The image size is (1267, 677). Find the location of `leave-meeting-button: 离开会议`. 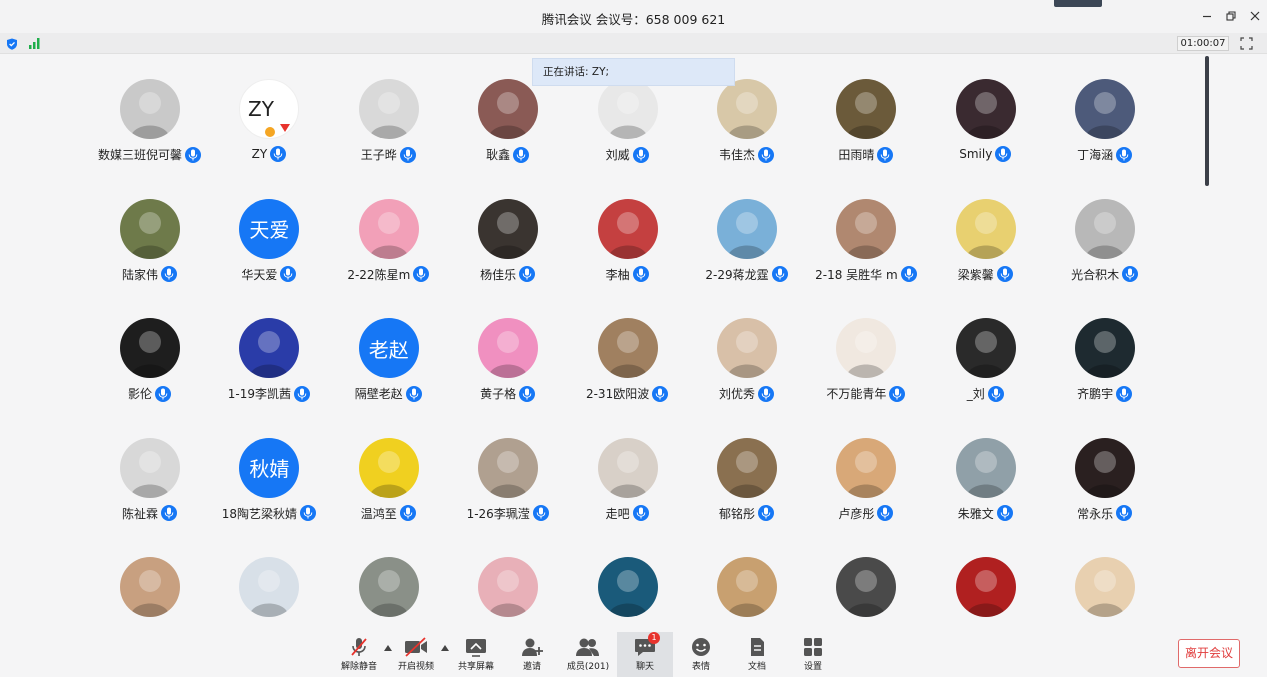

leave-meeting-button: 离开会议 is located at coordinates (1209, 653).